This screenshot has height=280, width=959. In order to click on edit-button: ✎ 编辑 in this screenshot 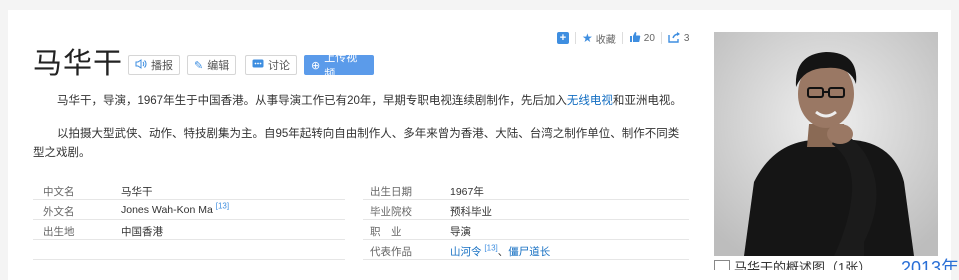, I will do `click(212, 65)`.